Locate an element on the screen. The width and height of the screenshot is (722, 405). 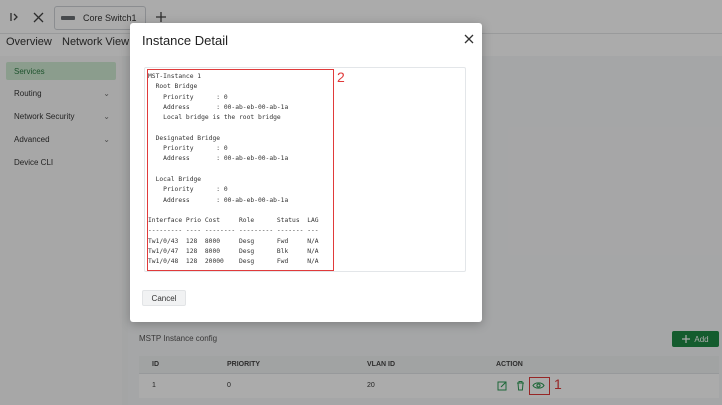
cancel-button: Cancel is located at coordinates (164, 298).